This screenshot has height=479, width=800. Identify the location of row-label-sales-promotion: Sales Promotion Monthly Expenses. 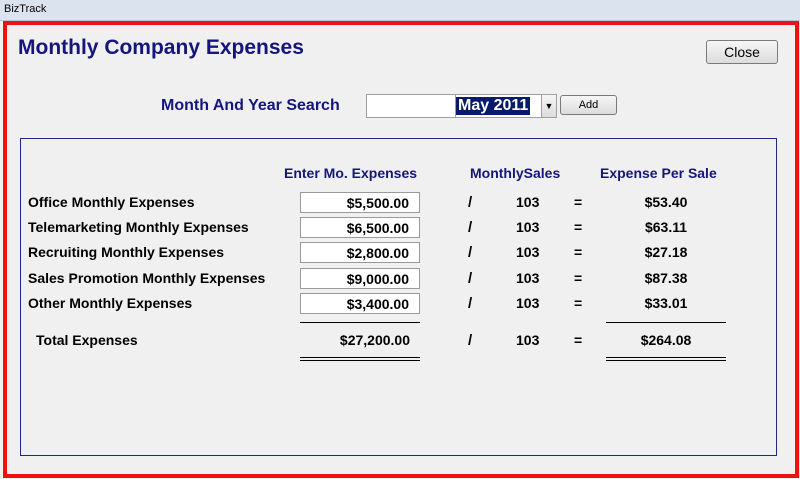
(147, 278).